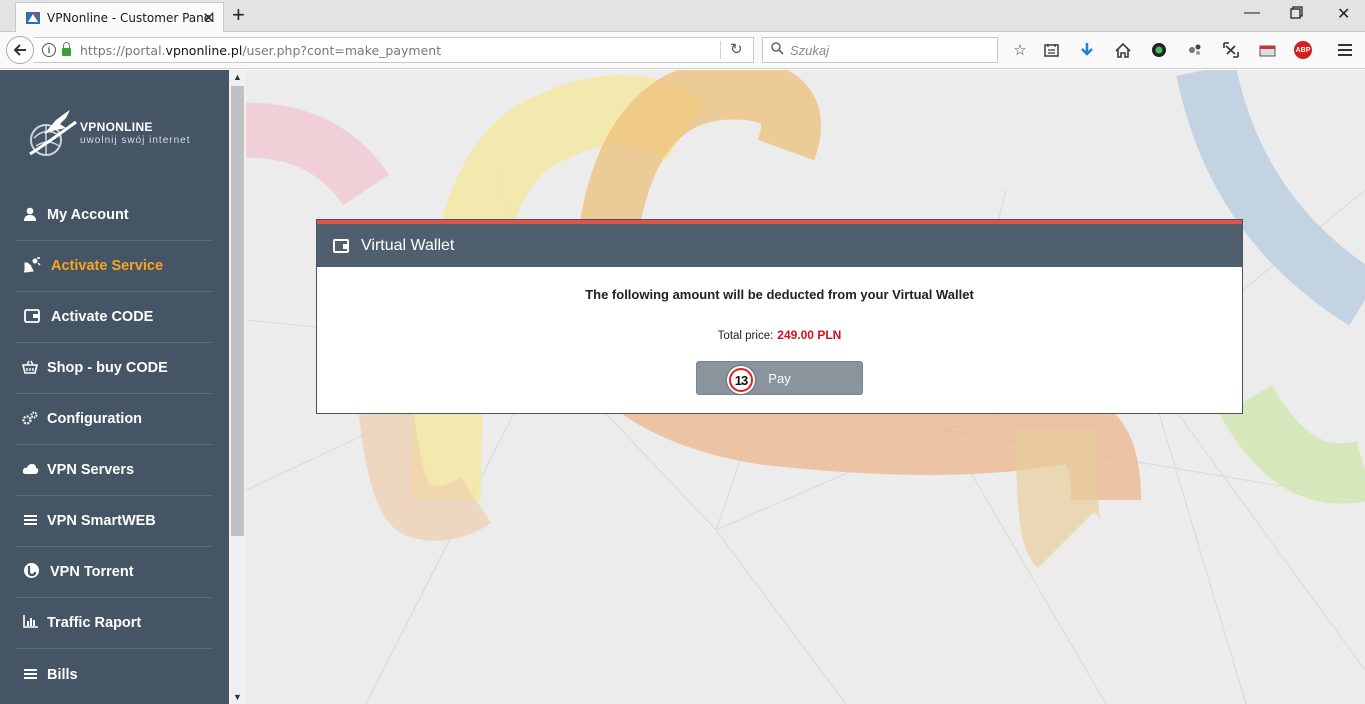 The image size is (1365, 704). Describe the element at coordinates (94, 623) in the screenshot. I see `sidebar-item-label: Traffic Raport` at that location.